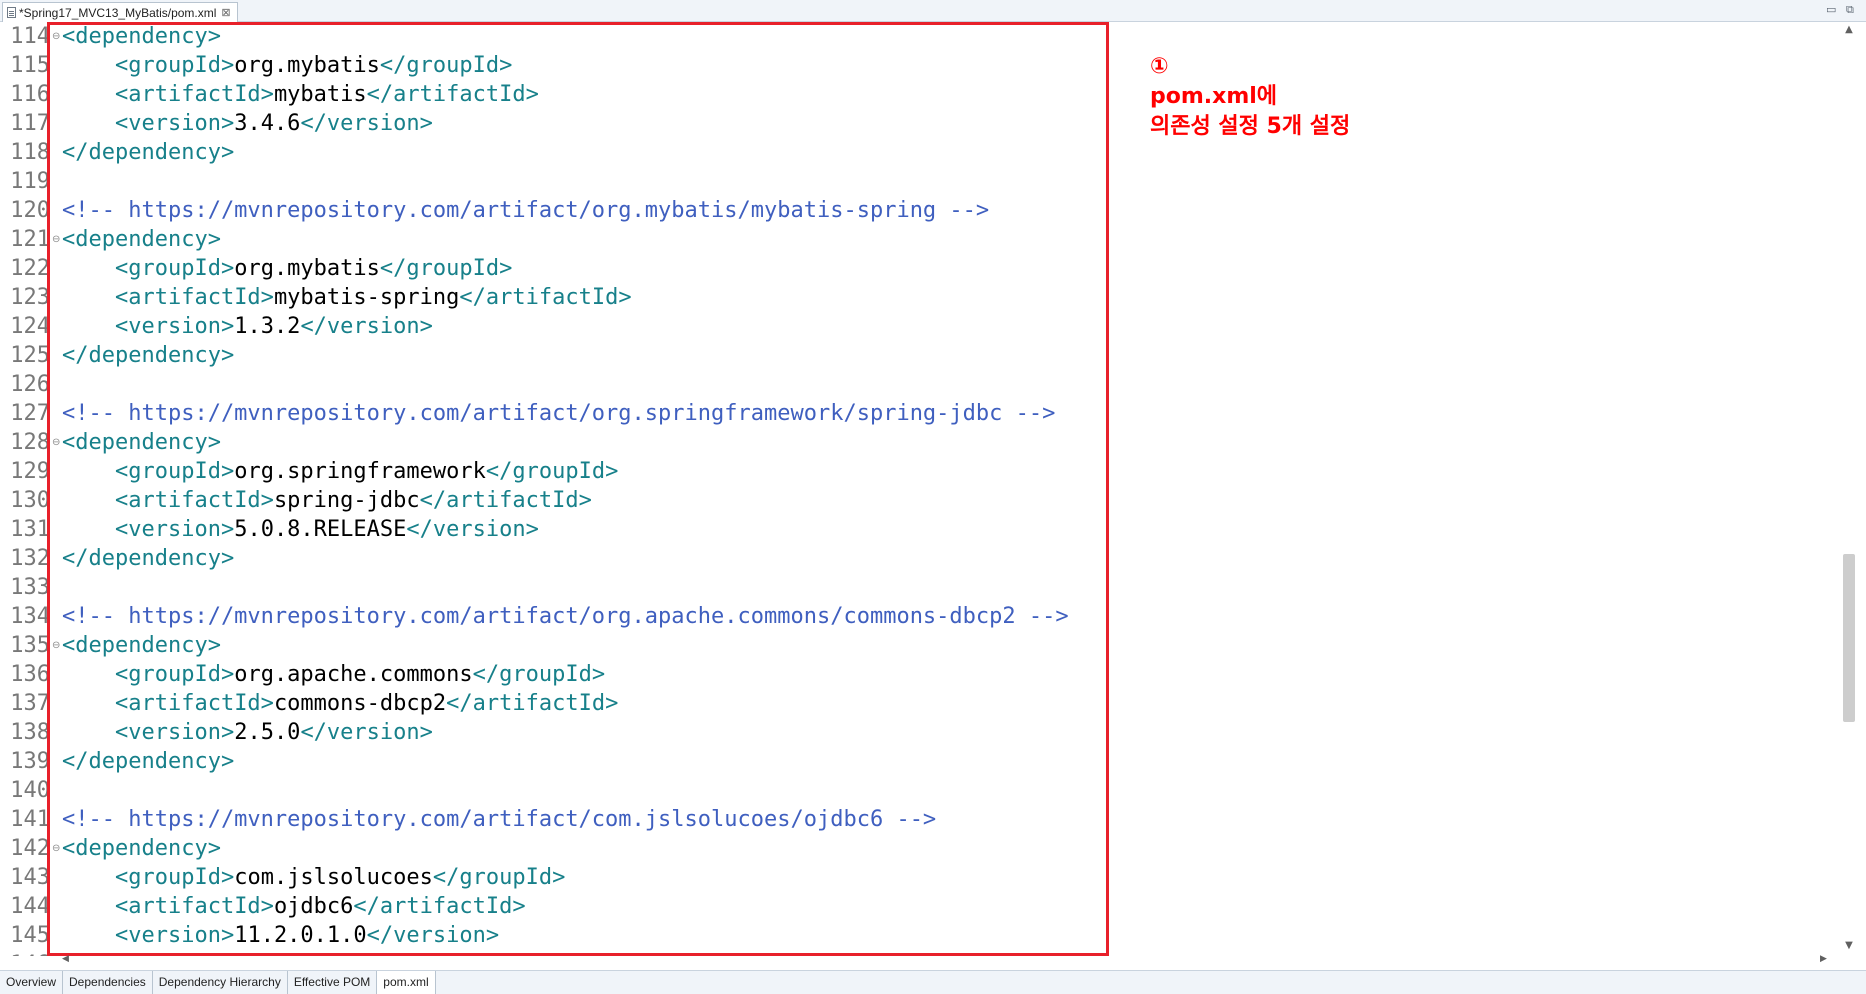 The image size is (1866, 994). I want to click on scroll-right-icon: ▶, so click(1823, 959).